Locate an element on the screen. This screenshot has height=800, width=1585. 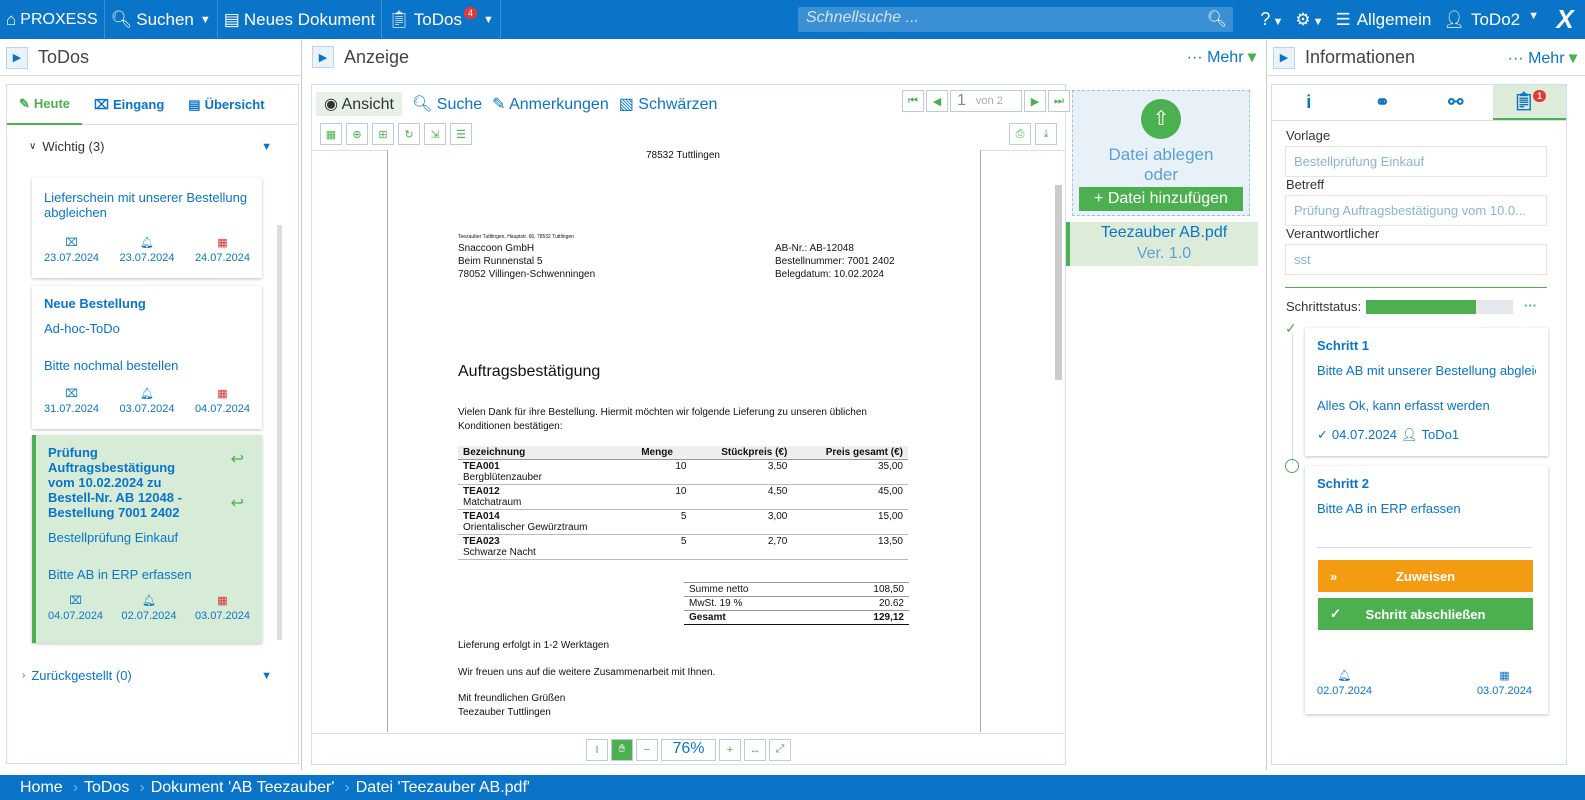
new-document-button: ▤ Neues Dokument is located at coordinates (300, 19).